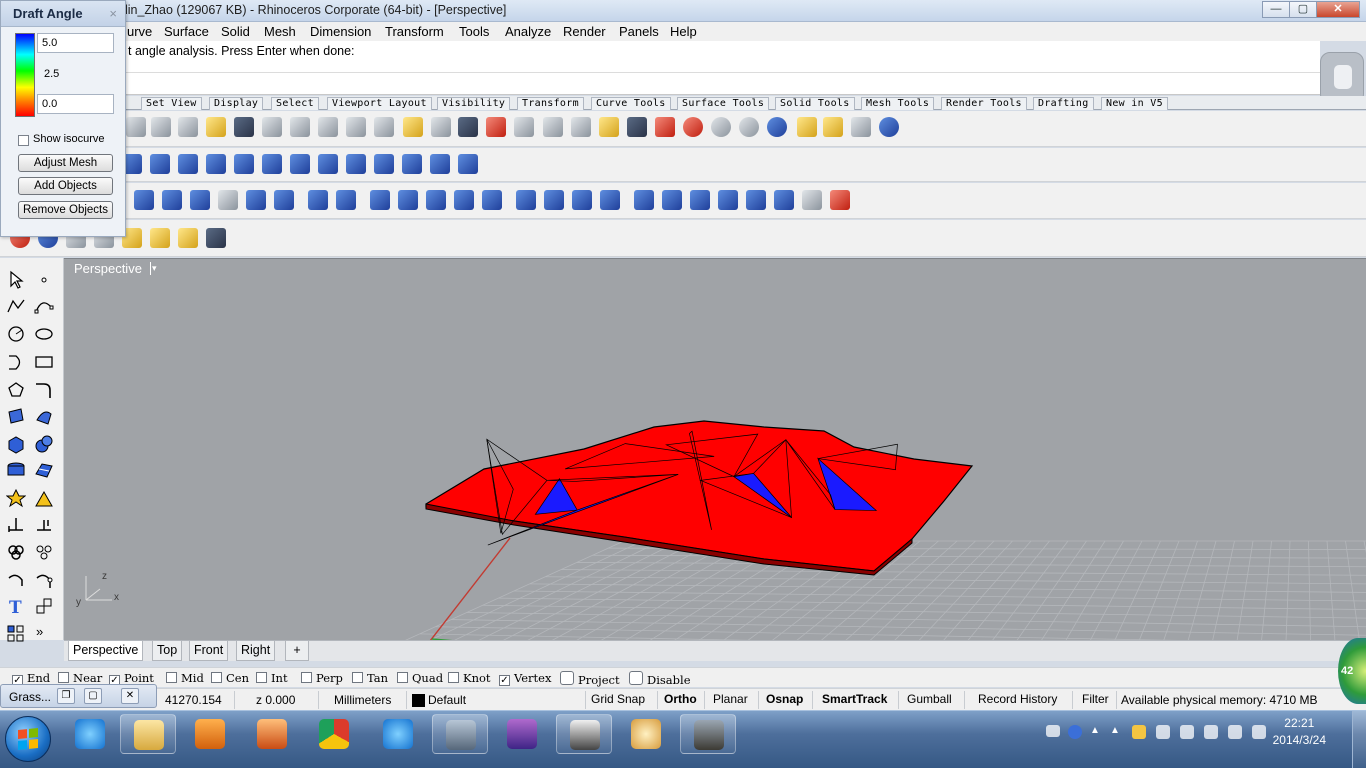 The height and width of the screenshot is (768, 1366). Describe the element at coordinates (90, 734) in the screenshot. I see `ie-pinned` at that location.